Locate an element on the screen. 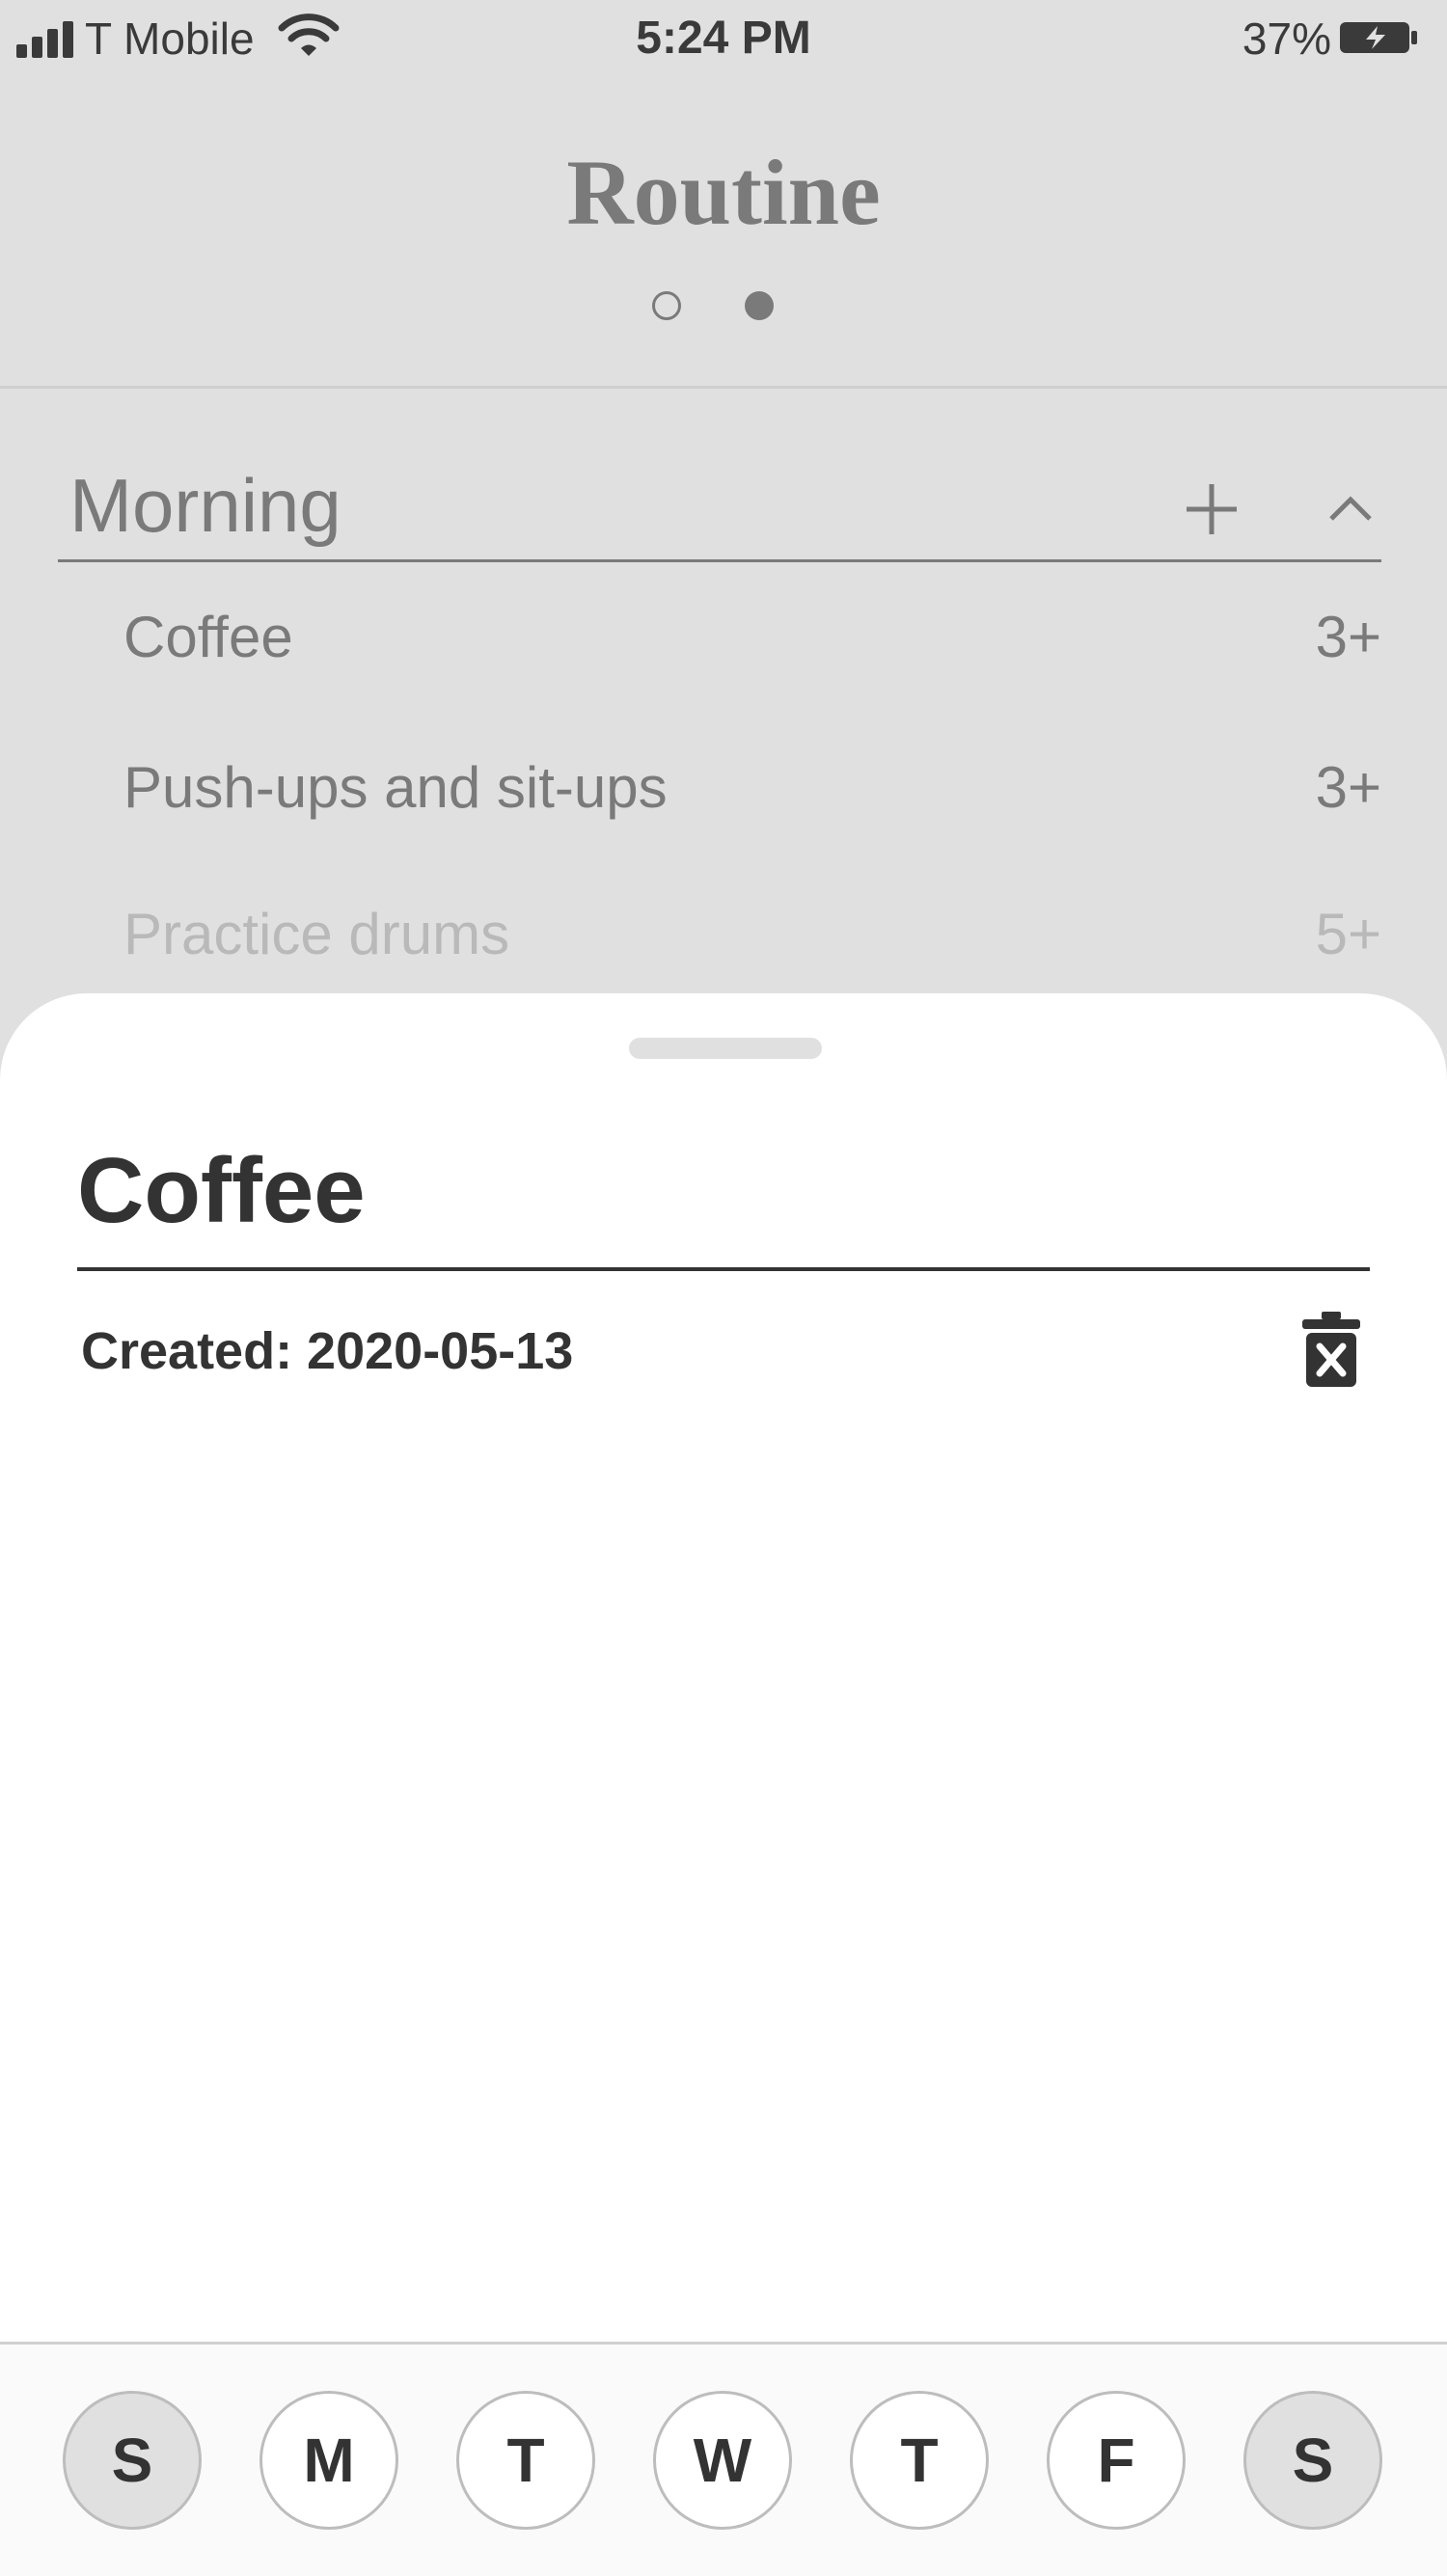  page-indicator is located at coordinates (723, 308).